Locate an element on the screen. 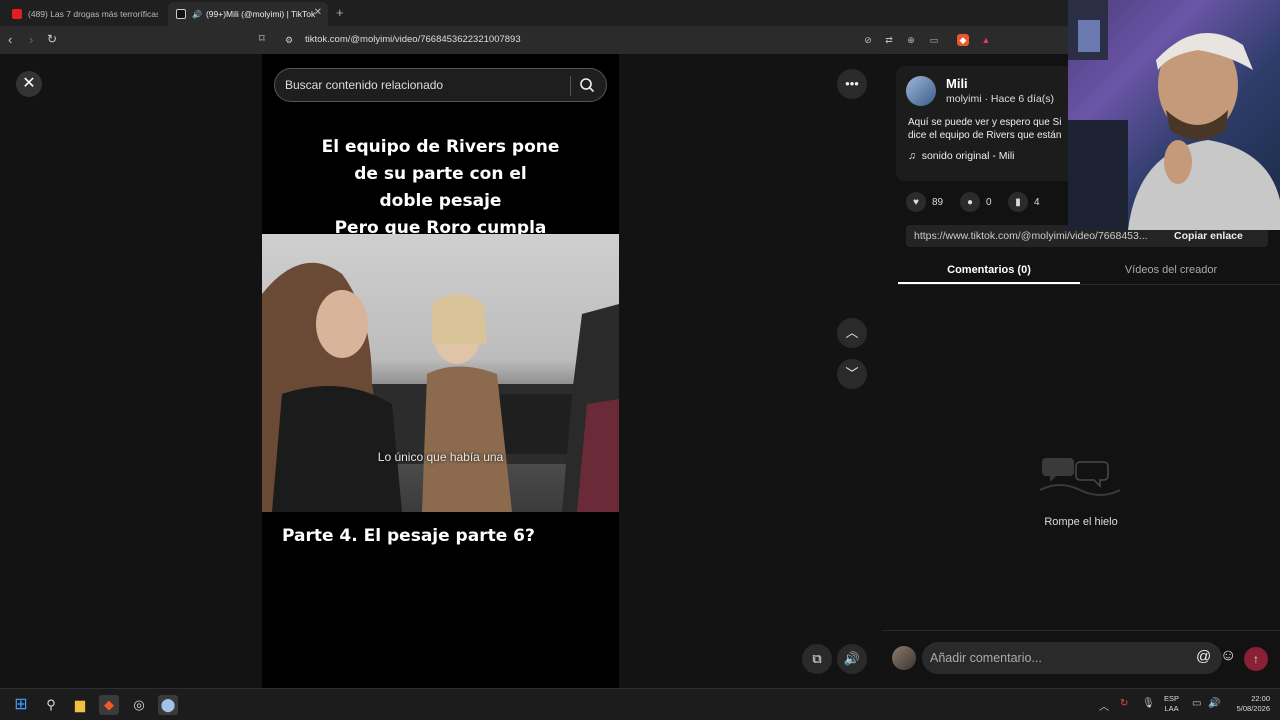  save-button: ▮ 4 is located at coordinates (1024, 202).